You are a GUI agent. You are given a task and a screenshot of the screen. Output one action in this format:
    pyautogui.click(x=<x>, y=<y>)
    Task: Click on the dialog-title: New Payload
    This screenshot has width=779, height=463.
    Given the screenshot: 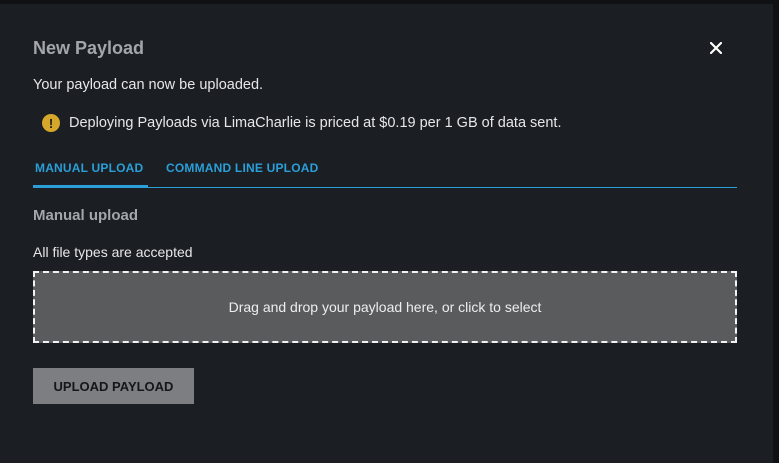 What is the action you would take?
    pyautogui.click(x=89, y=48)
    